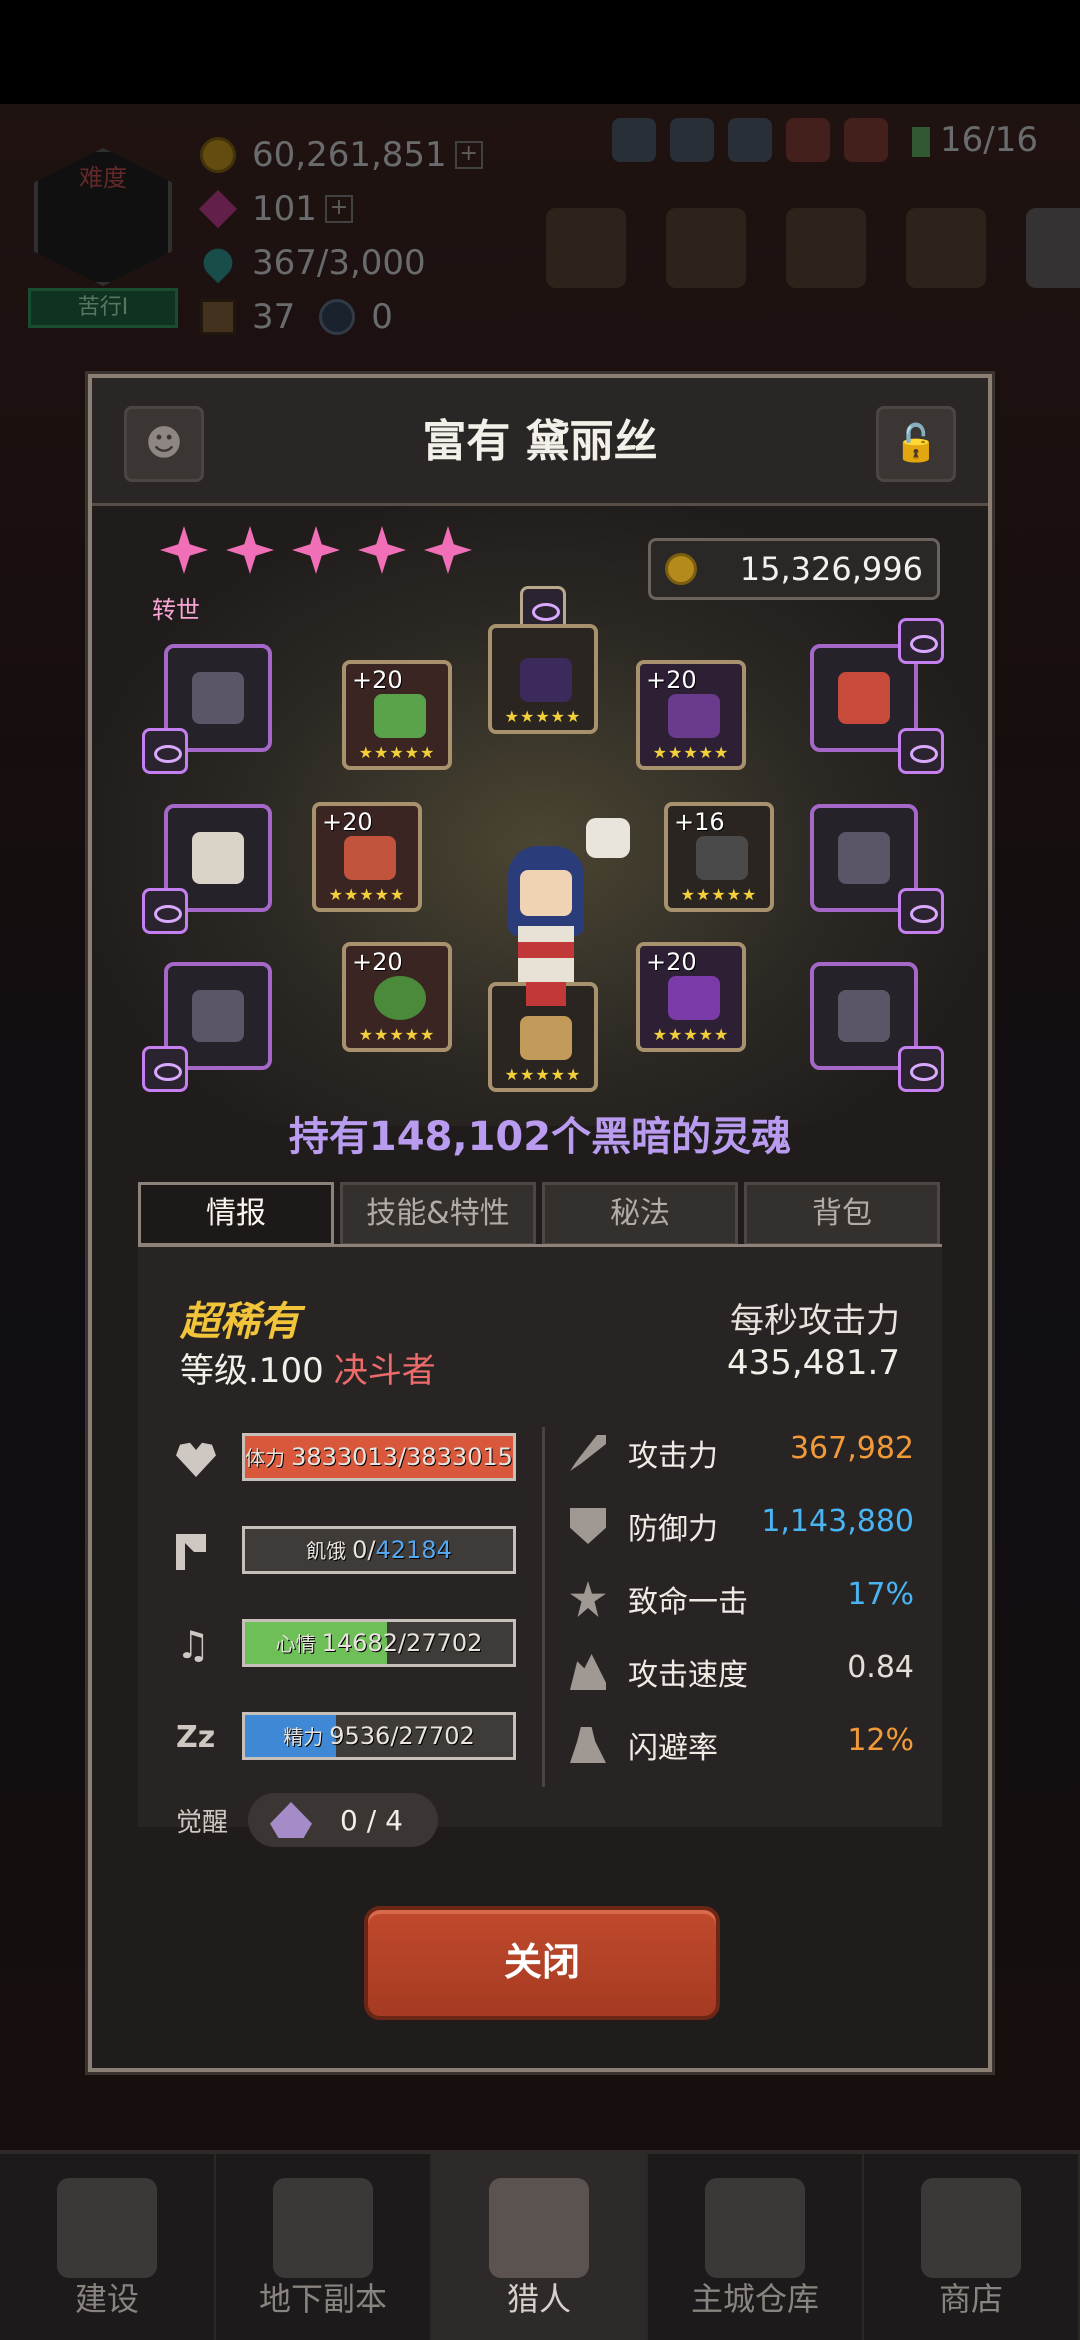 This screenshot has height=2340, width=1080. Describe the element at coordinates (218, 698) in the screenshot. I see `gold-g-icon` at that location.